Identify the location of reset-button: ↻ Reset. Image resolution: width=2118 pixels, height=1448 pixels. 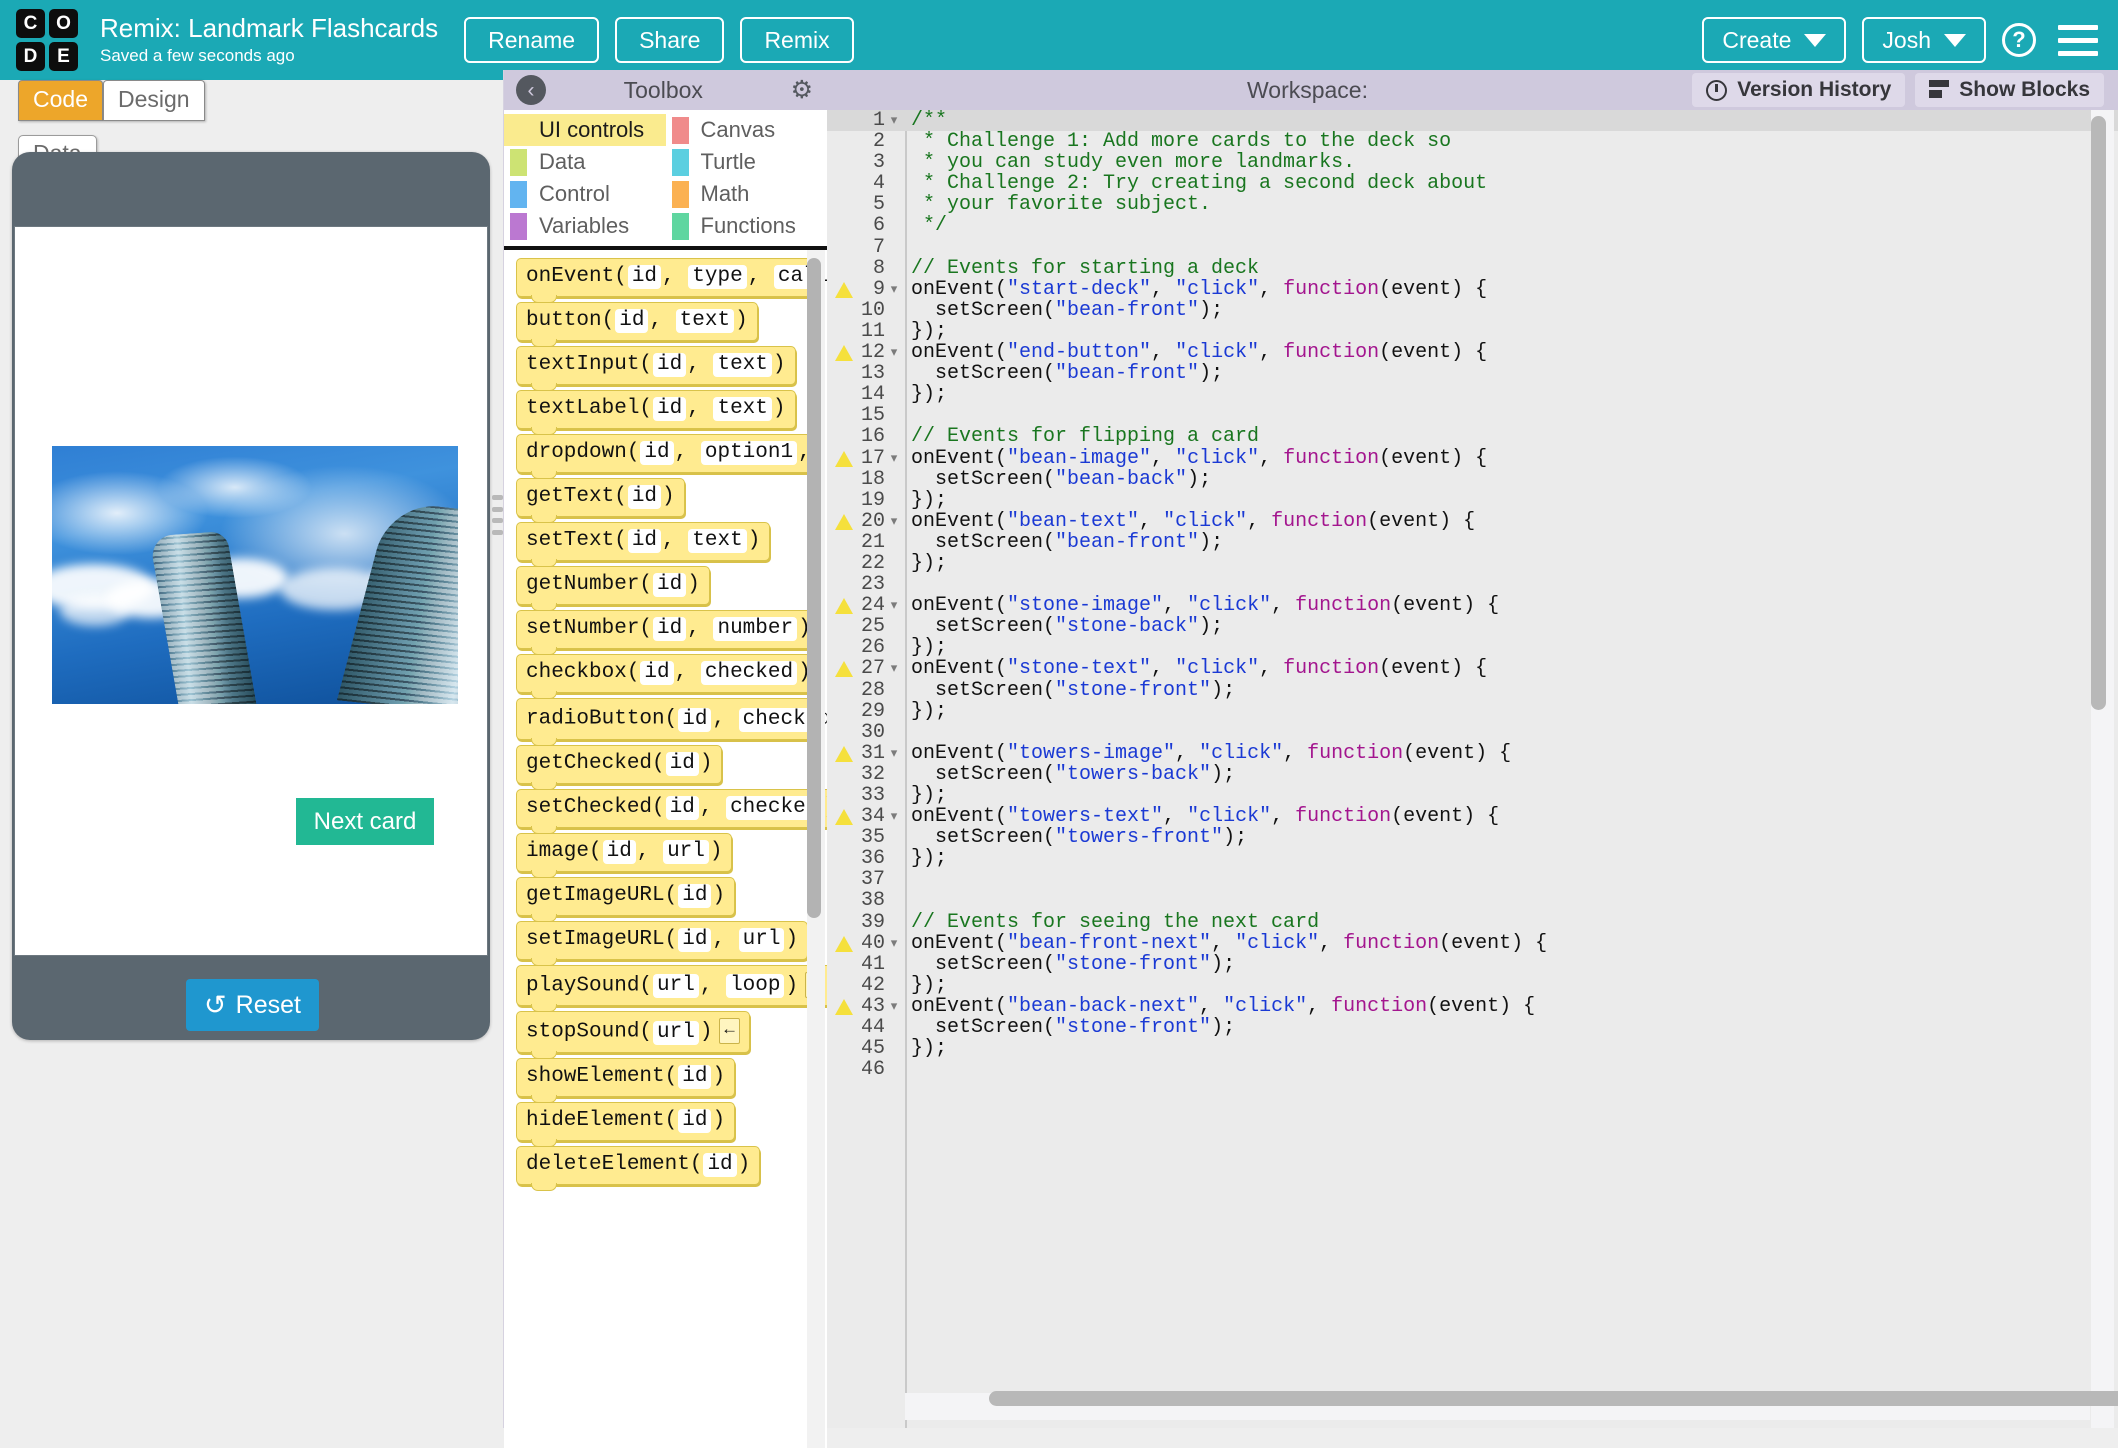
(252, 1005).